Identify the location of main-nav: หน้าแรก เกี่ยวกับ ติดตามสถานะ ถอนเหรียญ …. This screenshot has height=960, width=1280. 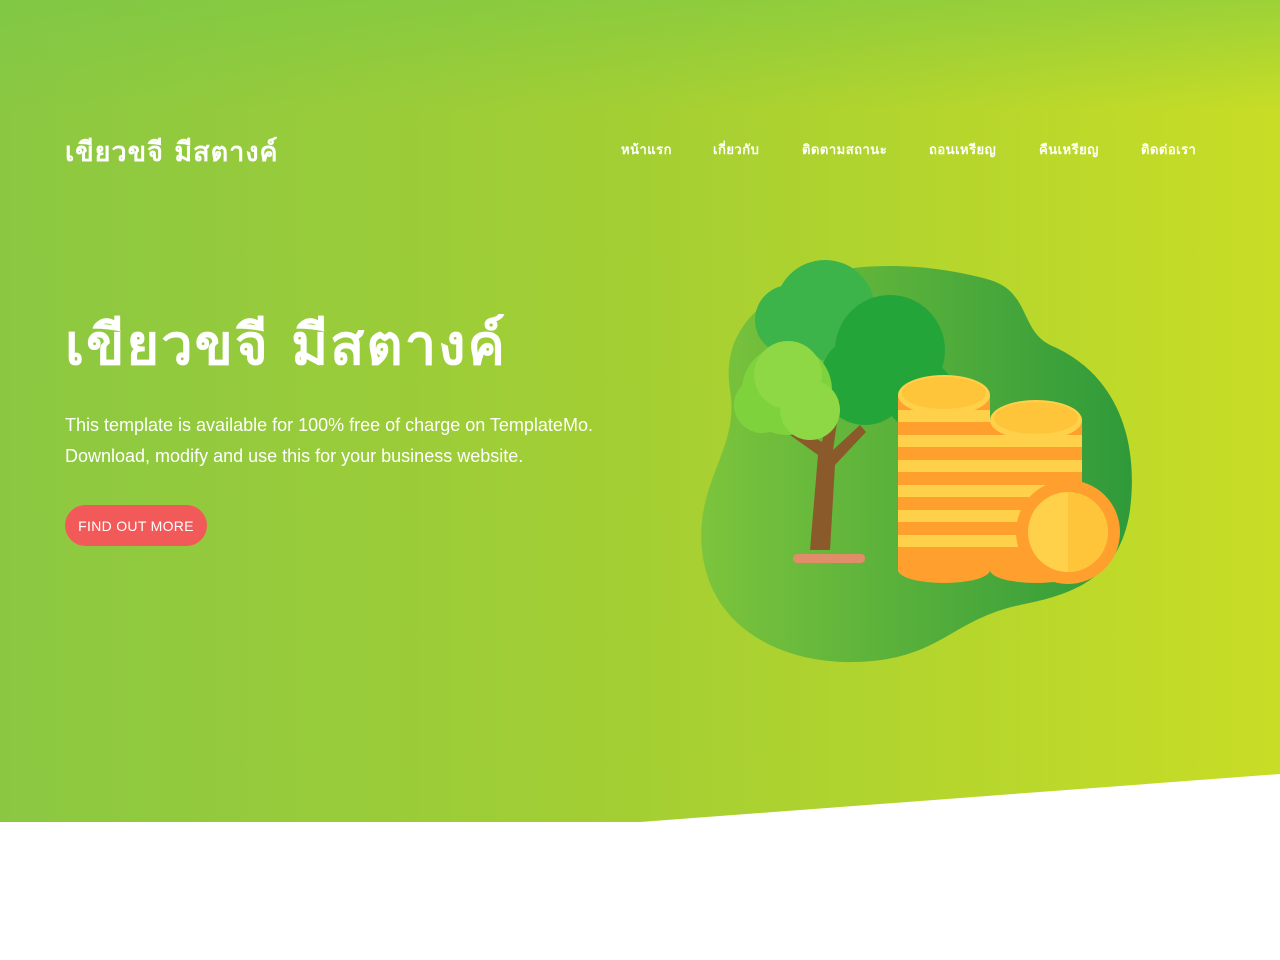
(640, 151).